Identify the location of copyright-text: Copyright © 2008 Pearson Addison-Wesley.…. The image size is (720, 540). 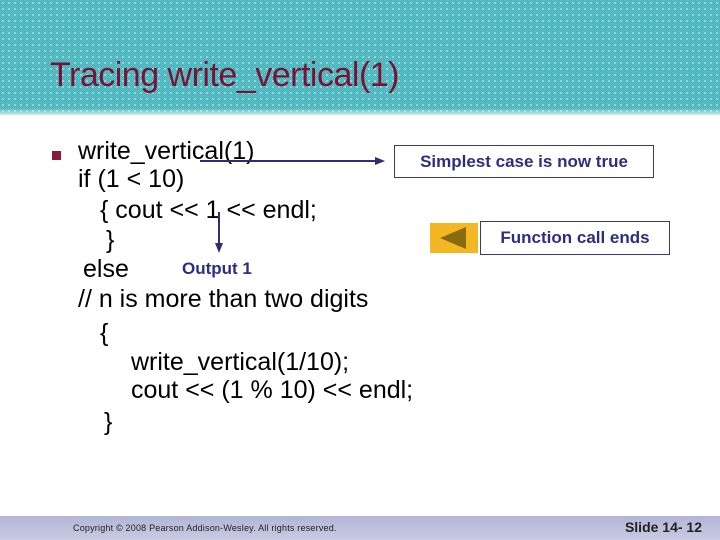
(205, 528).